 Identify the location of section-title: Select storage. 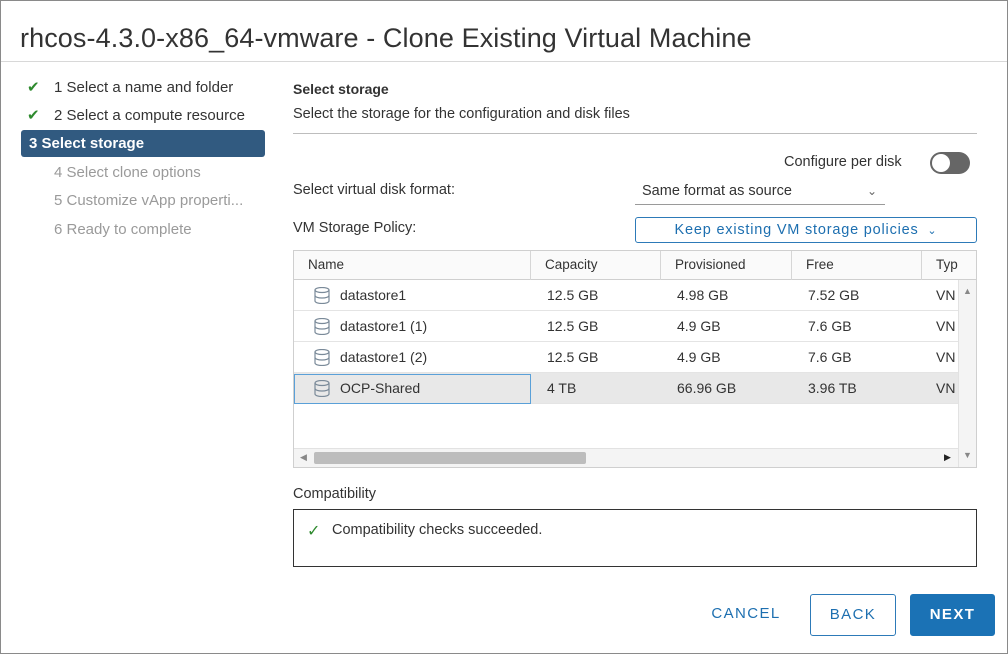
(341, 89).